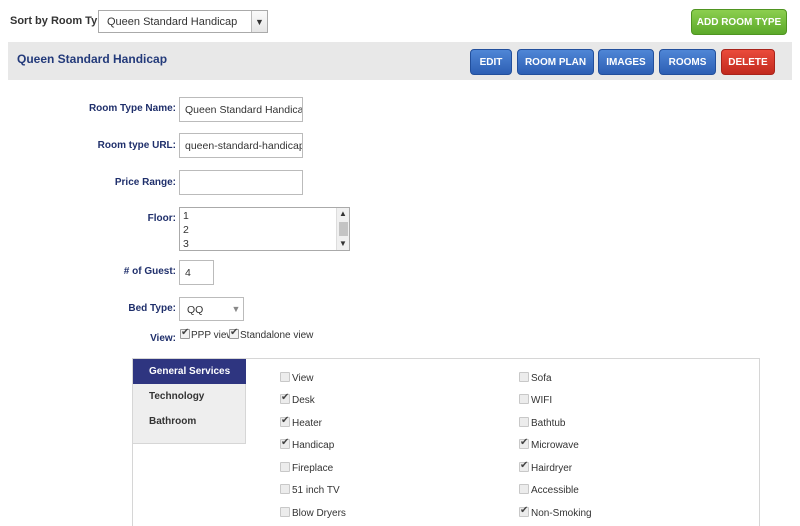 This screenshot has width=800, height=526. Describe the element at coordinates (552, 468) in the screenshot. I see `service-label: Hairdryer` at that location.